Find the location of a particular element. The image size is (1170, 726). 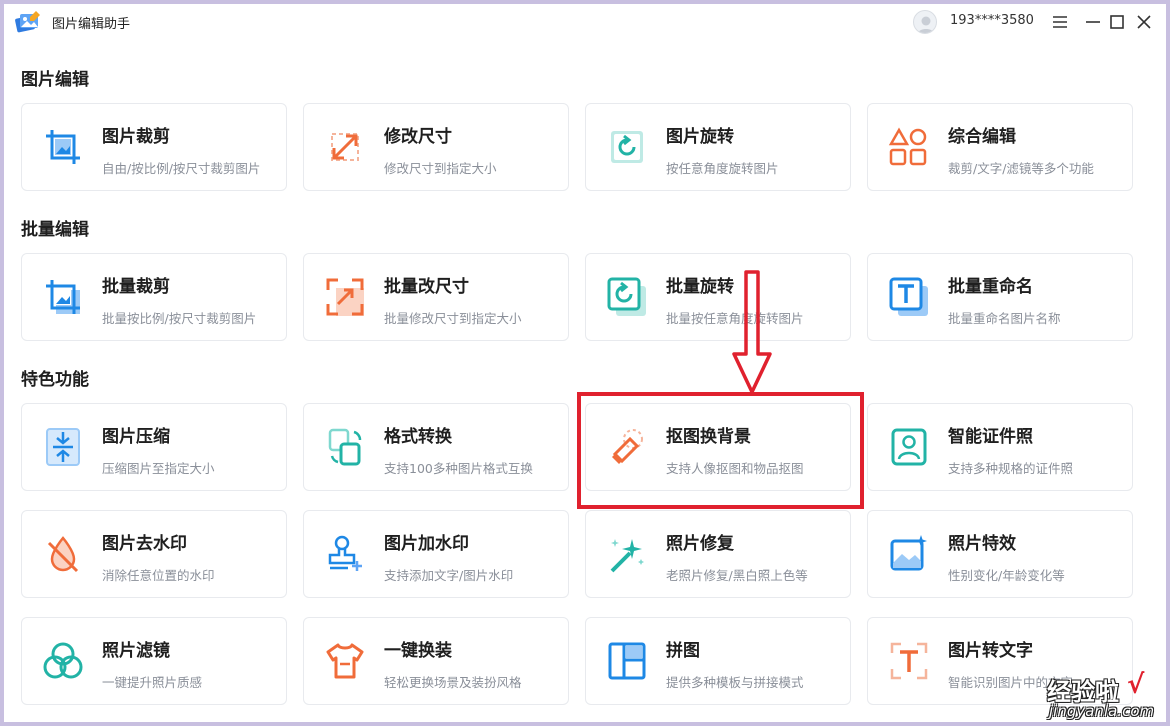

card-desc: 批量重命名图片名称 is located at coordinates (1004, 318).